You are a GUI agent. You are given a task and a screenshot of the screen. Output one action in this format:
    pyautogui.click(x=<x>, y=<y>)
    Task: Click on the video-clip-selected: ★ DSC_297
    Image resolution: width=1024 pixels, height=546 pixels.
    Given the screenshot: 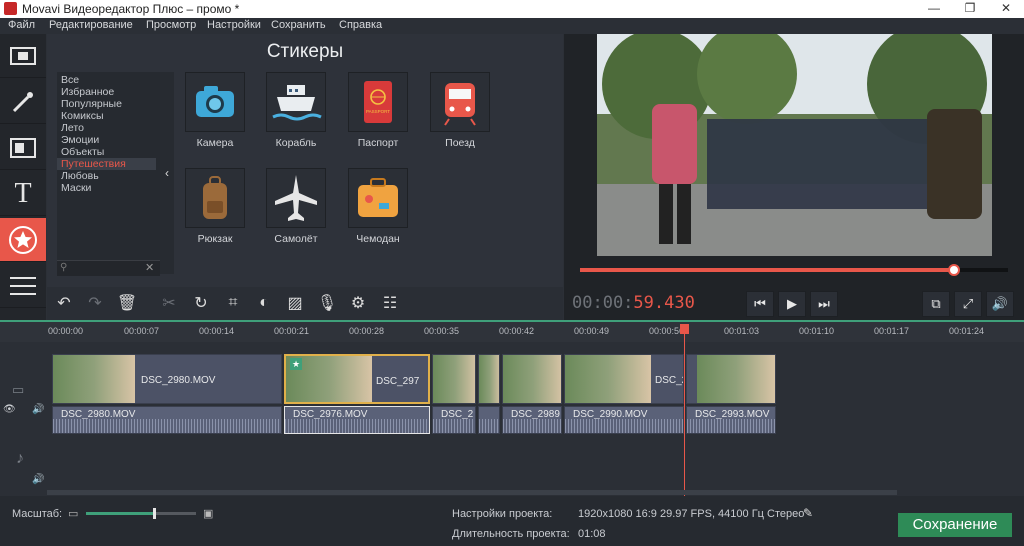 What is the action you would take?
    pyautogui.click(x=357, y=379)
    